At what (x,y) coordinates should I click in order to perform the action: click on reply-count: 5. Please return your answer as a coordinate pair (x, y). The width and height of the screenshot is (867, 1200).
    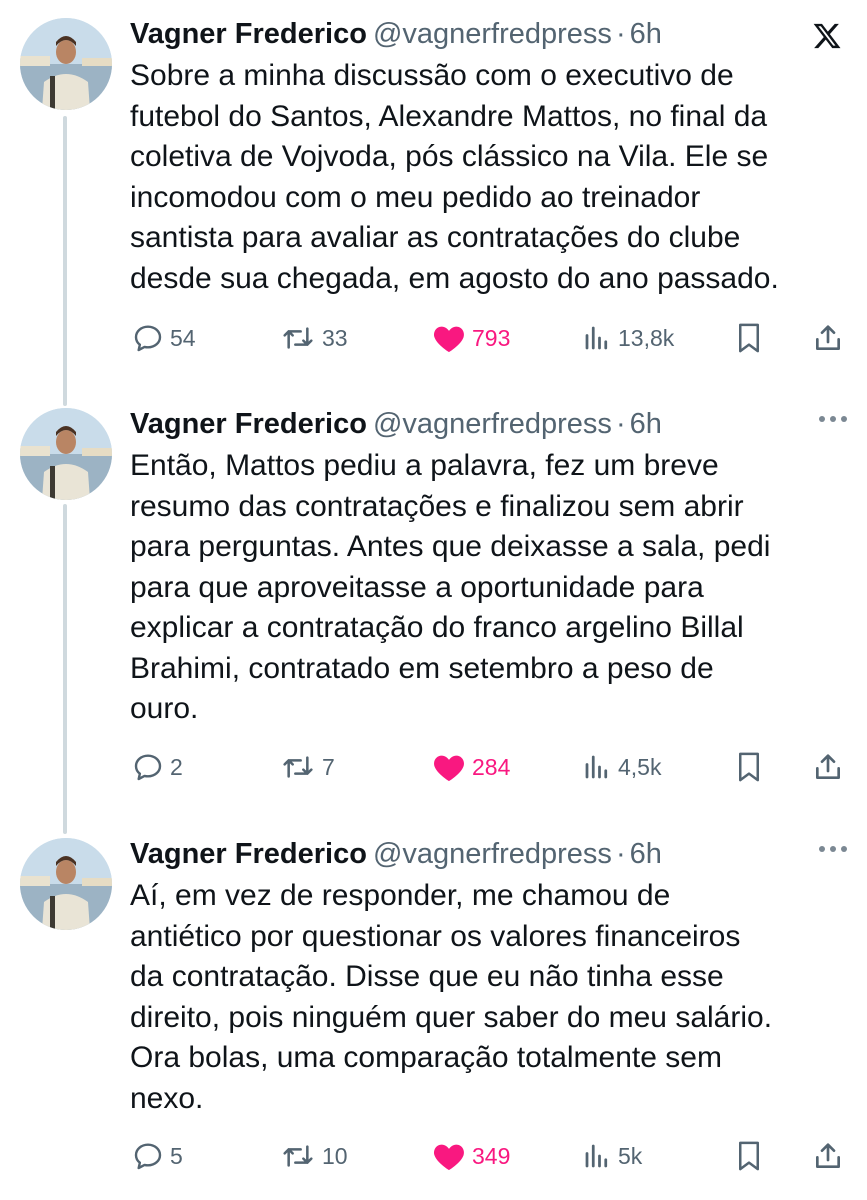
    Looking at the image, I should click on (176, 1155).